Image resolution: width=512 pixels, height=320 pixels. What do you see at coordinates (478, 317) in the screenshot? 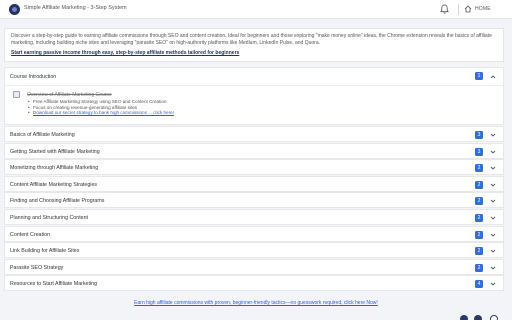
I see `pinterest-icon` at bounding box center [478, 317].